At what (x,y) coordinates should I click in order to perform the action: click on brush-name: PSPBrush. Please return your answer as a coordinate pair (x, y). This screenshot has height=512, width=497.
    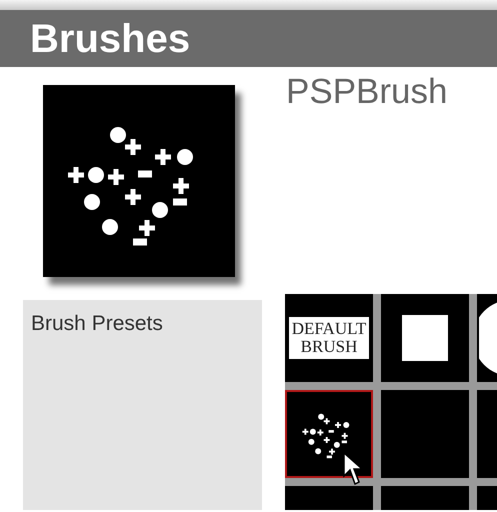
    Looking at the image, I should click on (367, 93).